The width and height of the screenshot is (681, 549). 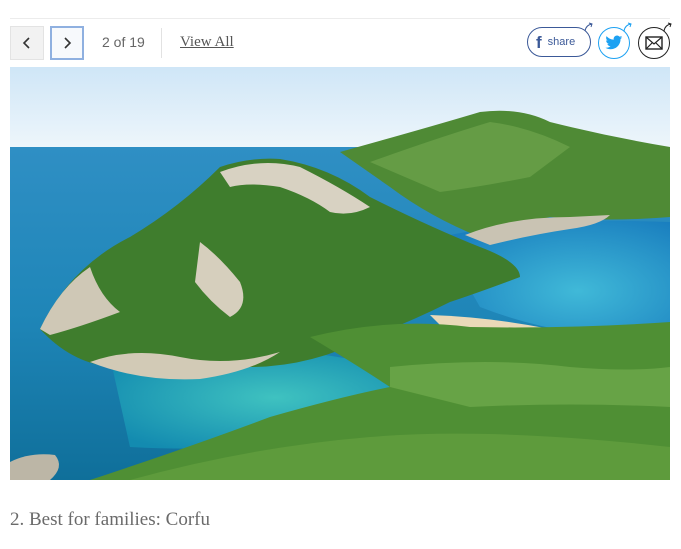 What do you see at coordinates (340, 18) in the screenshot?
I see `top-divider` at bounding box center [340, 18].